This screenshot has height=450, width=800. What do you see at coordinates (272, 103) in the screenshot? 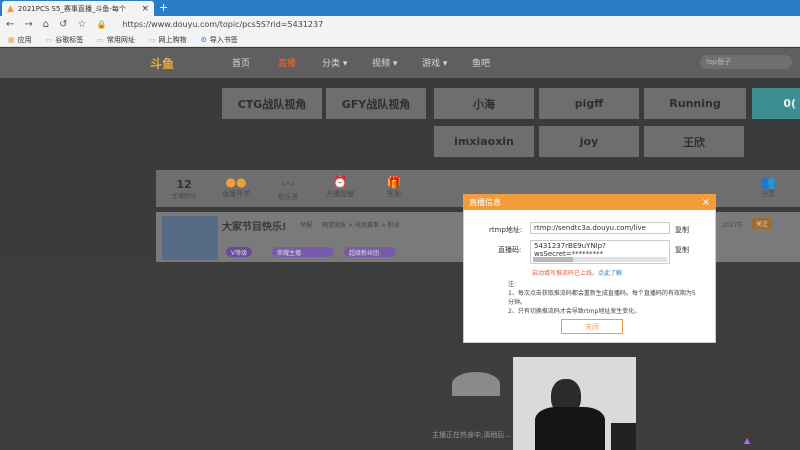
I see `chip-ctg: CTG战队视角` at bounding box center [272, 103].